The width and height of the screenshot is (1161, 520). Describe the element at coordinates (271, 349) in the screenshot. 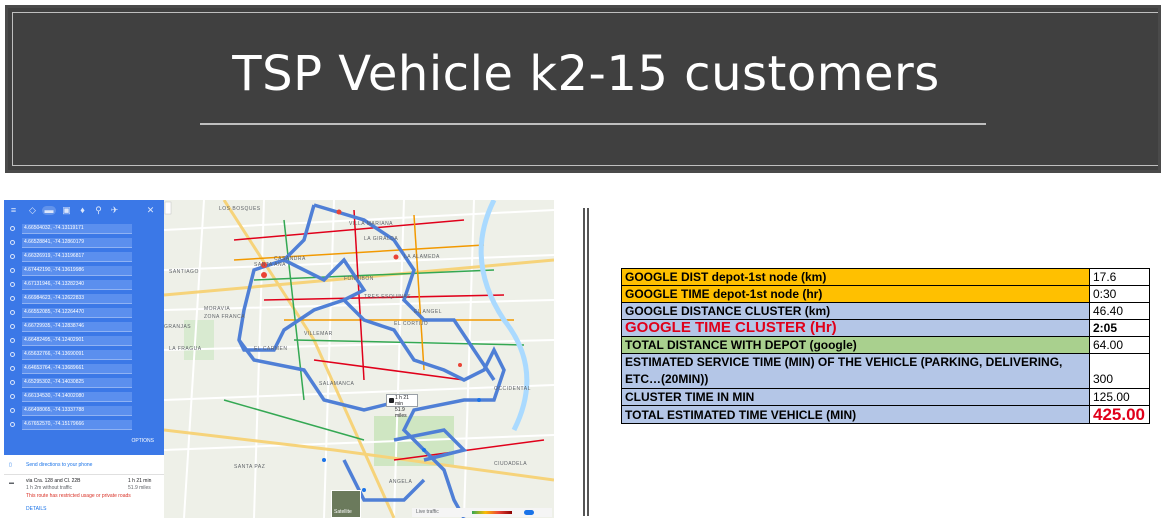

I see `svg-text: EL CARMEN` at that location.